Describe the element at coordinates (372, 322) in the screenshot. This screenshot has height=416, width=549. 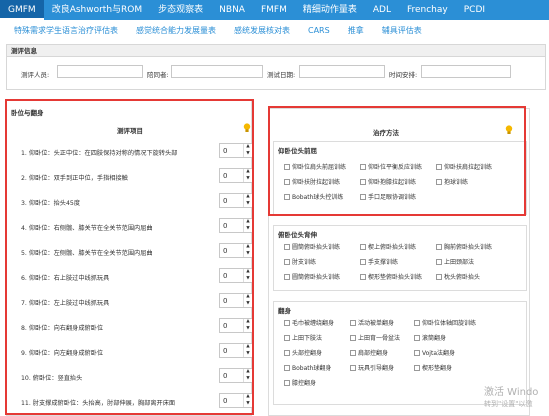
I see `treatment-option: 活动被单翻身` at that location.